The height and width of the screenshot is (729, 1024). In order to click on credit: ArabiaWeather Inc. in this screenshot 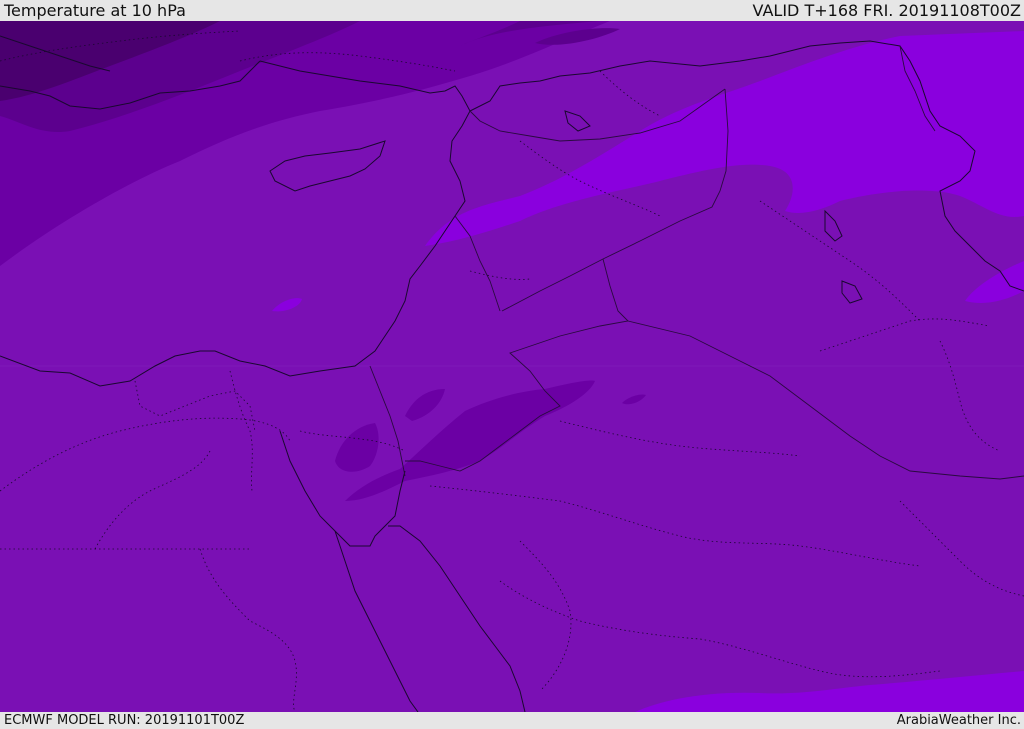, I will do `click(958, 720)`.